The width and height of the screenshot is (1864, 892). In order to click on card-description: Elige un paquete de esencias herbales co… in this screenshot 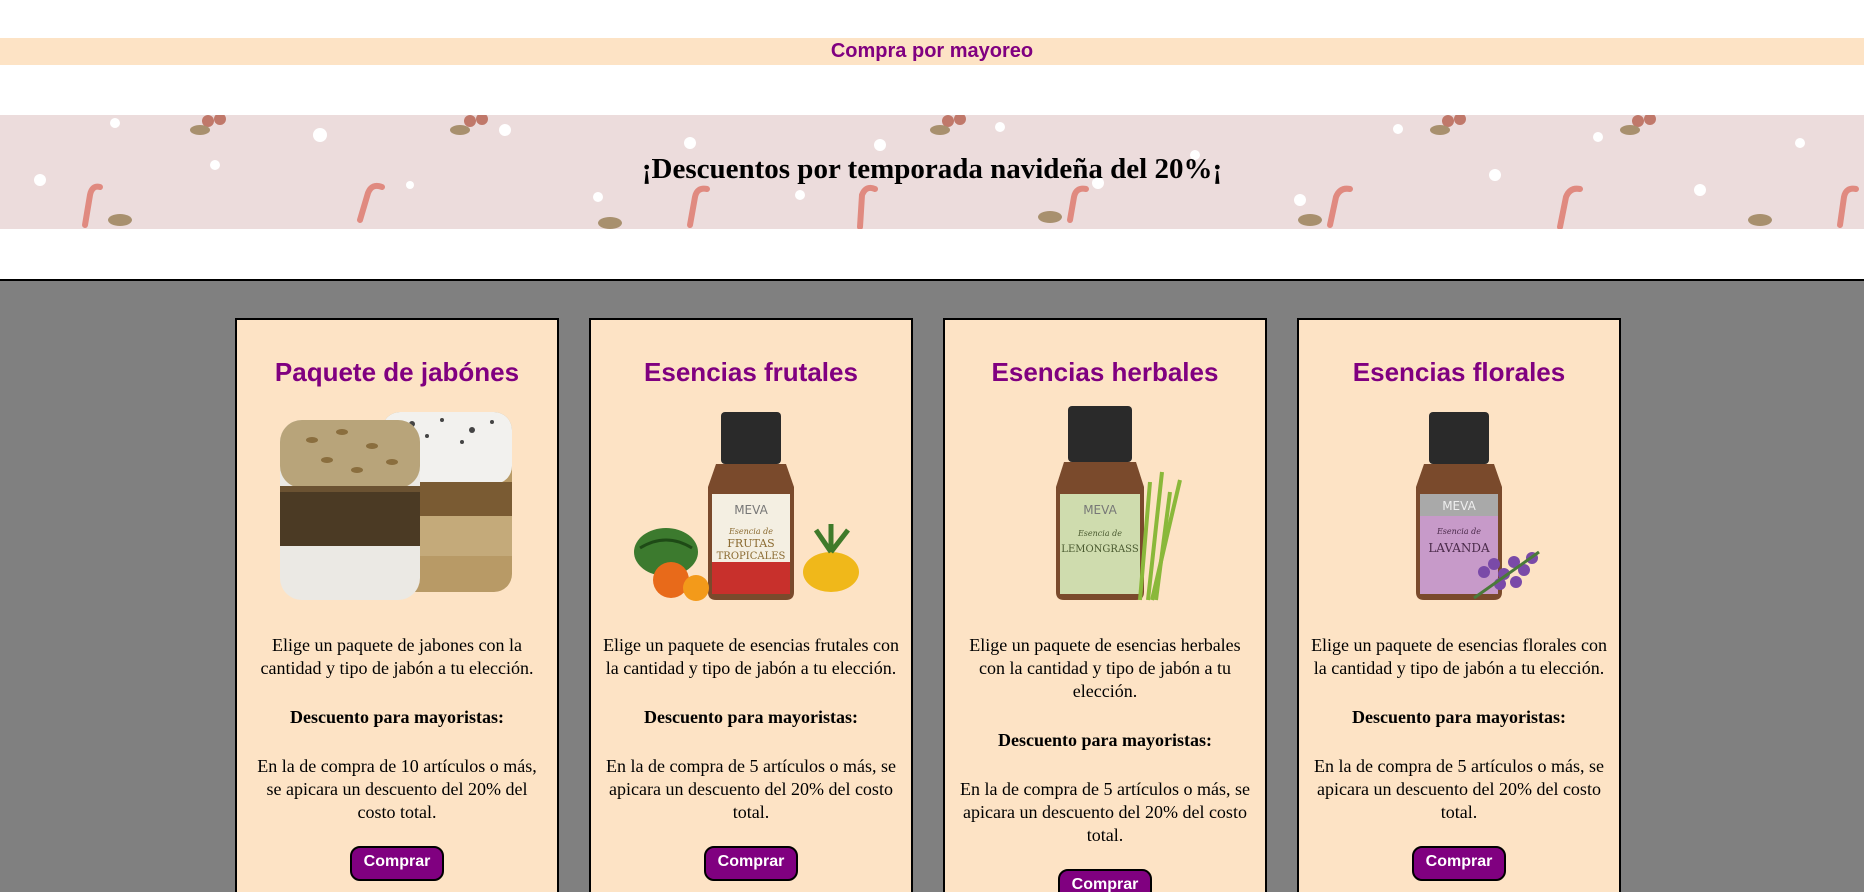, I will do `click(1105, 668)`.